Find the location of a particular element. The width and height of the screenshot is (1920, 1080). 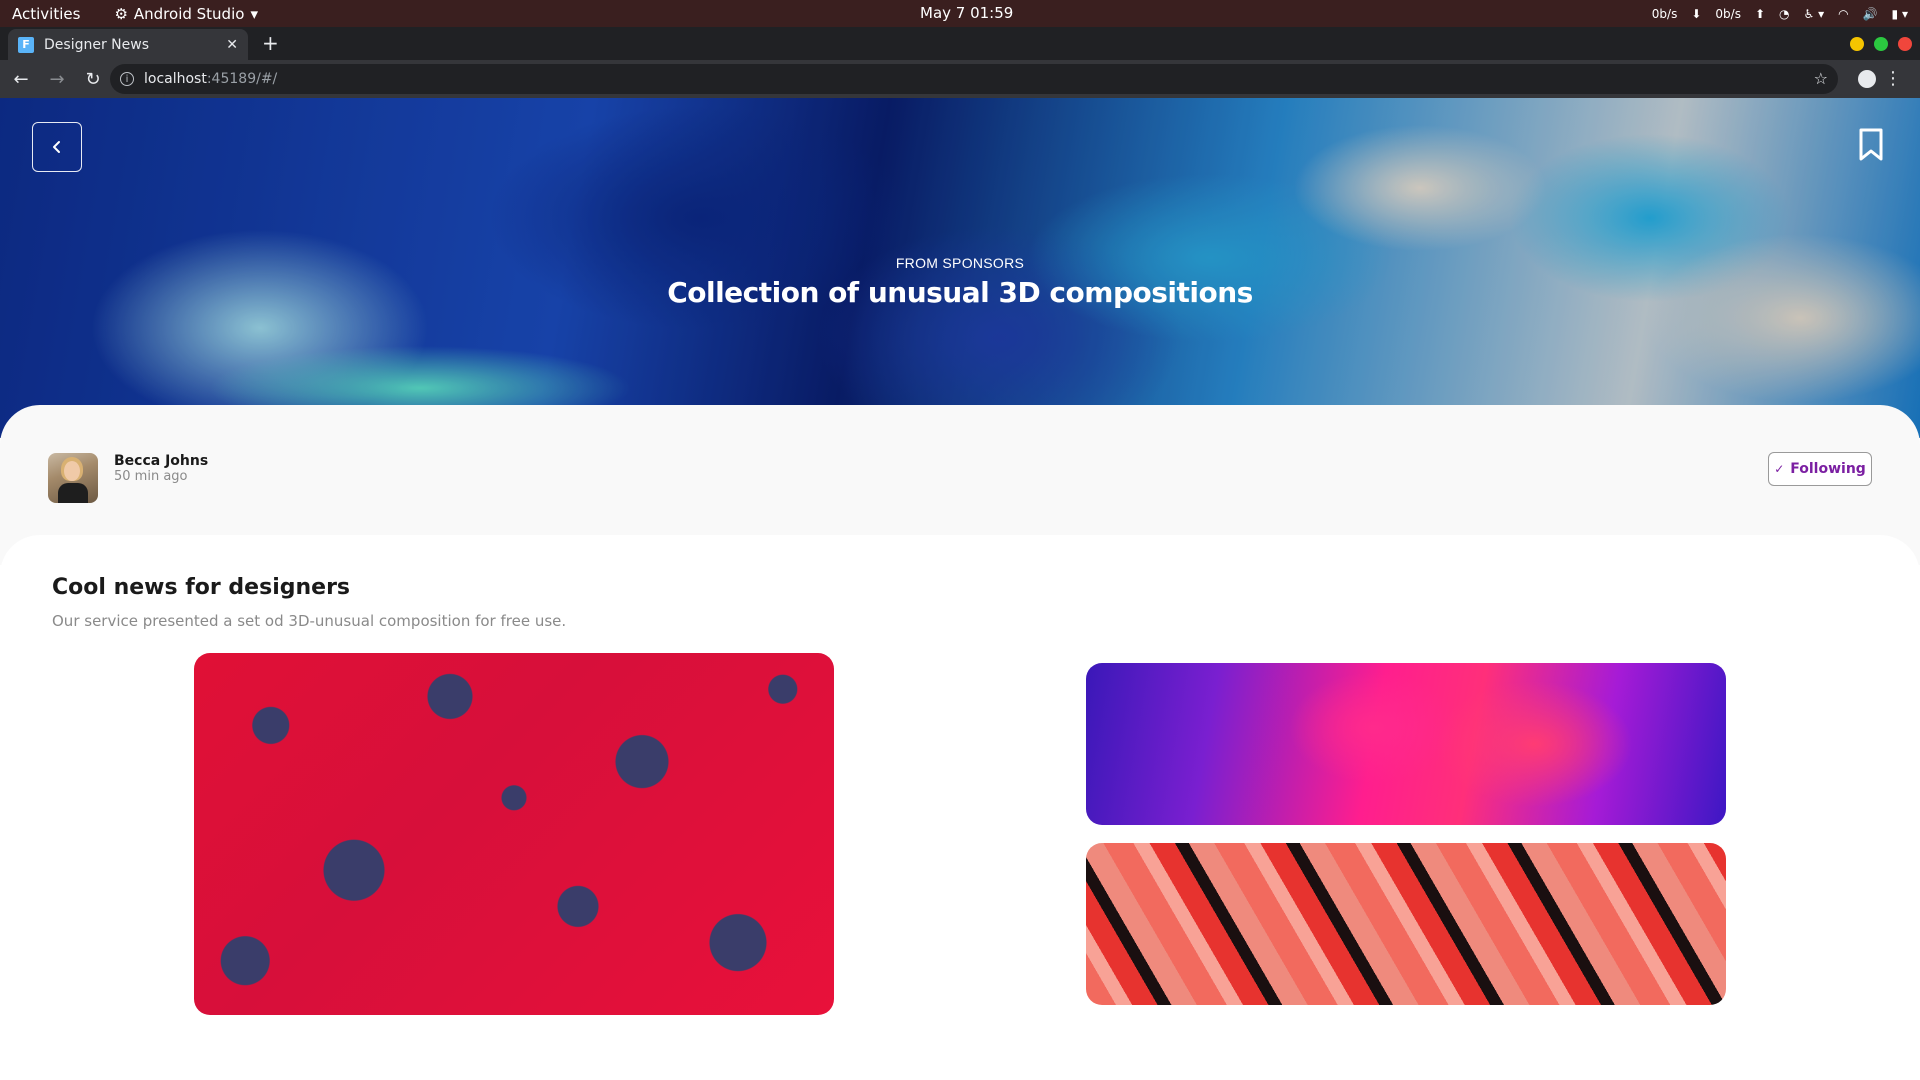

chevron-down-icon: ▾ is located at coordinates (254, 13).